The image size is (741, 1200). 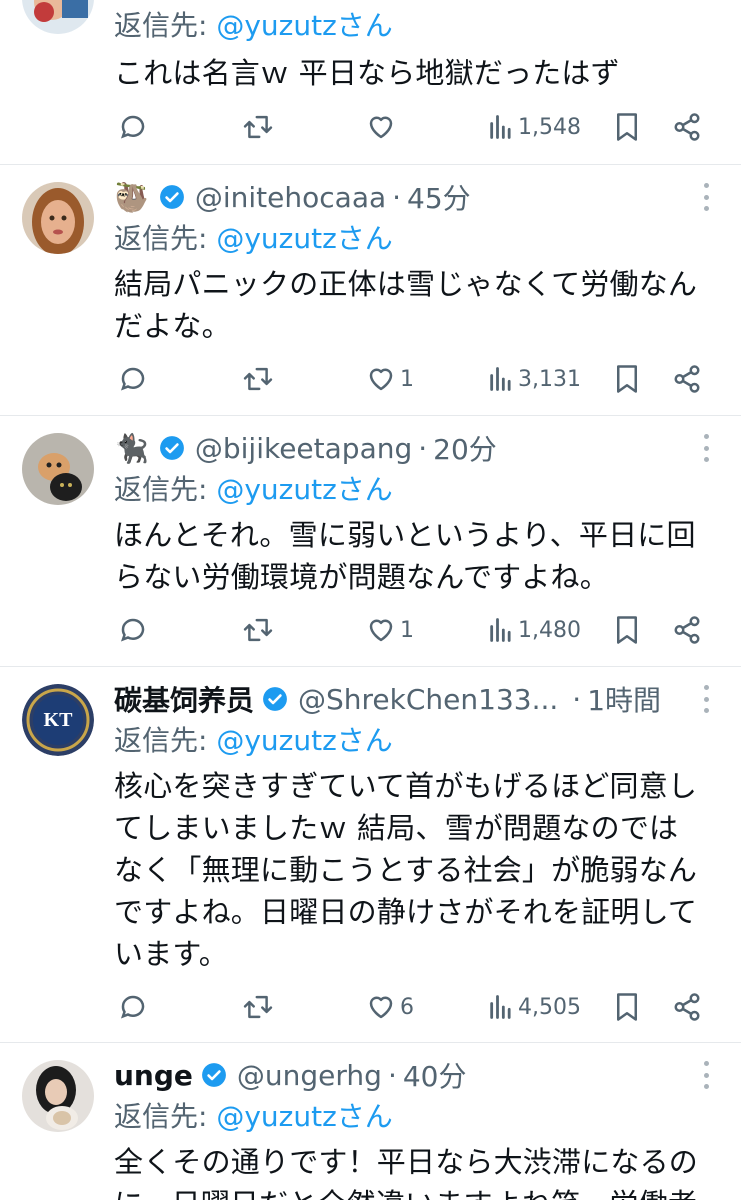 I want to click on tweet-header: 碳基饲养员 @ShrekChen133... · 1時間, so click(x=387, y=699).